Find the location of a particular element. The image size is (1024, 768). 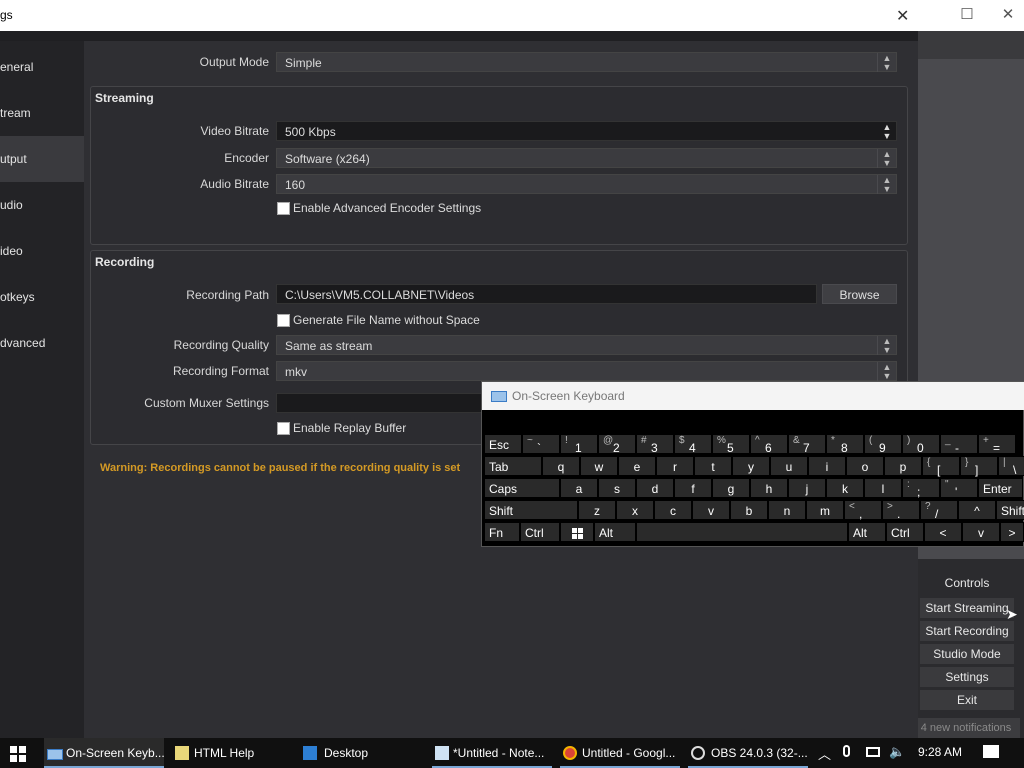

osk-key: g is located at coordinates (731, 488).